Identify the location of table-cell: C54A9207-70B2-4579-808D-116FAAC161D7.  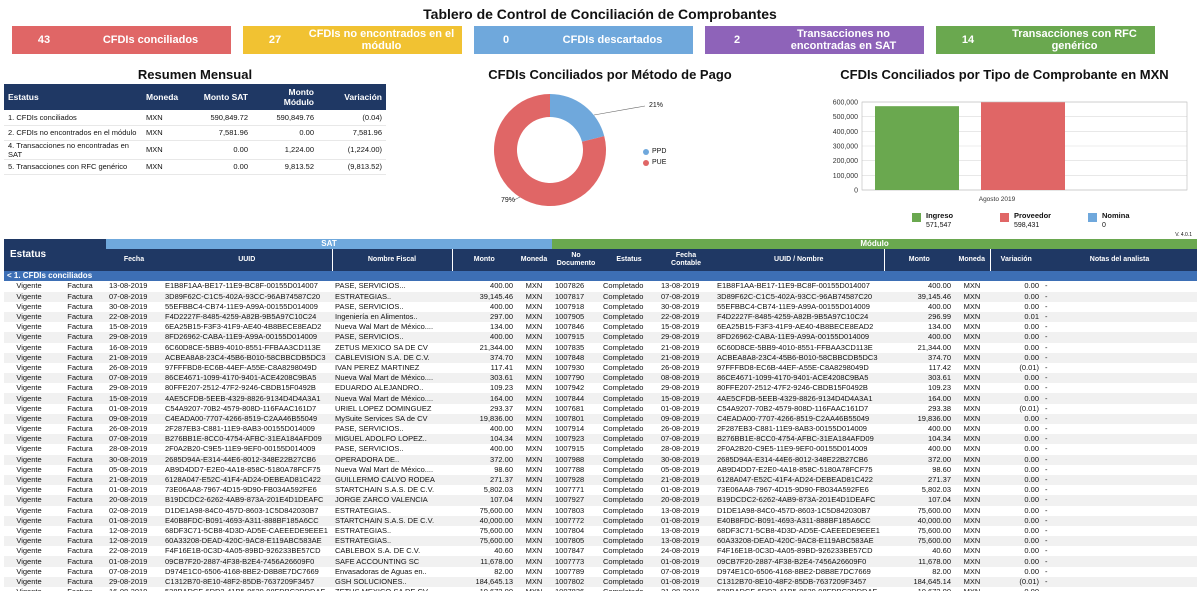
(241, 408).